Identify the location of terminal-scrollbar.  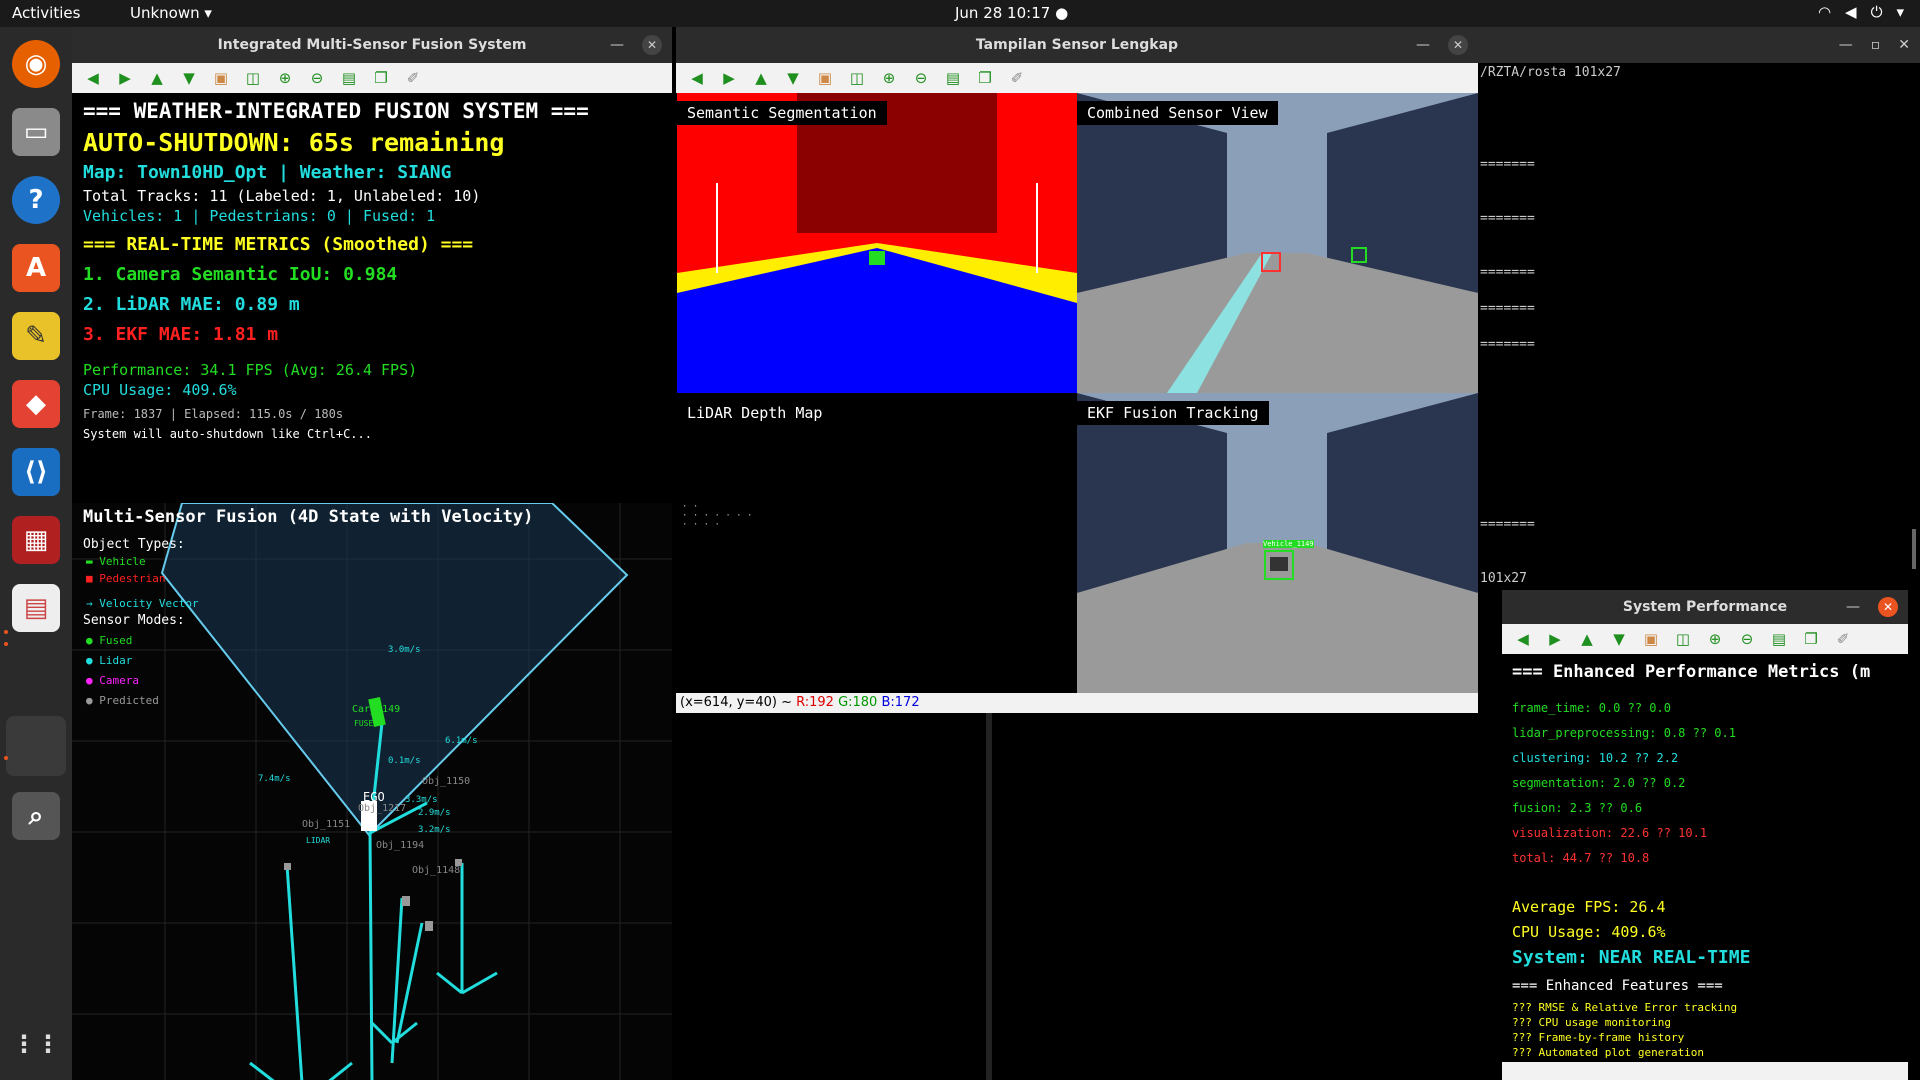
(1914, 549).